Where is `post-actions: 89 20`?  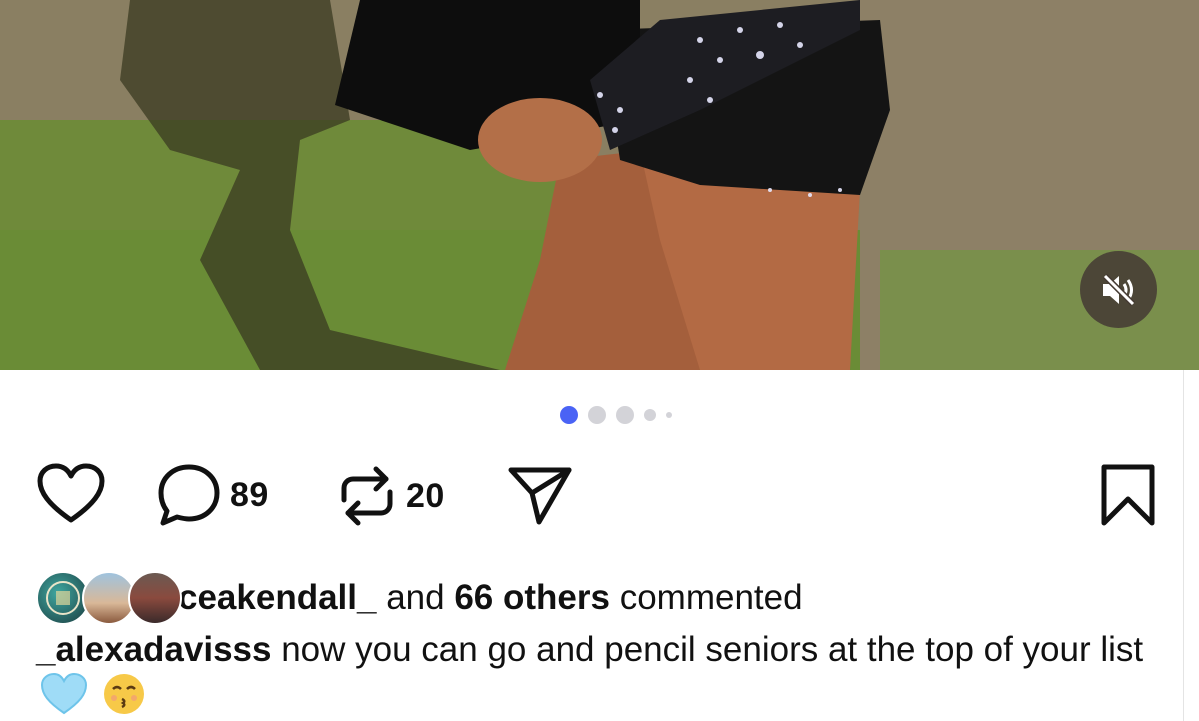
post-actions: 89 20 is located at coordinates (601, 495).